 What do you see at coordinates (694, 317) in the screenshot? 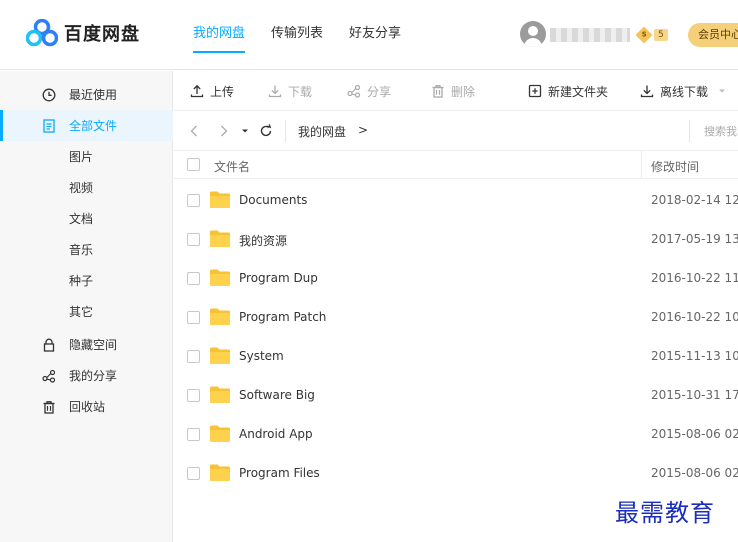
I see `file-modified-time: 2016-10-22 10:45` at bounding box center [694, 317].